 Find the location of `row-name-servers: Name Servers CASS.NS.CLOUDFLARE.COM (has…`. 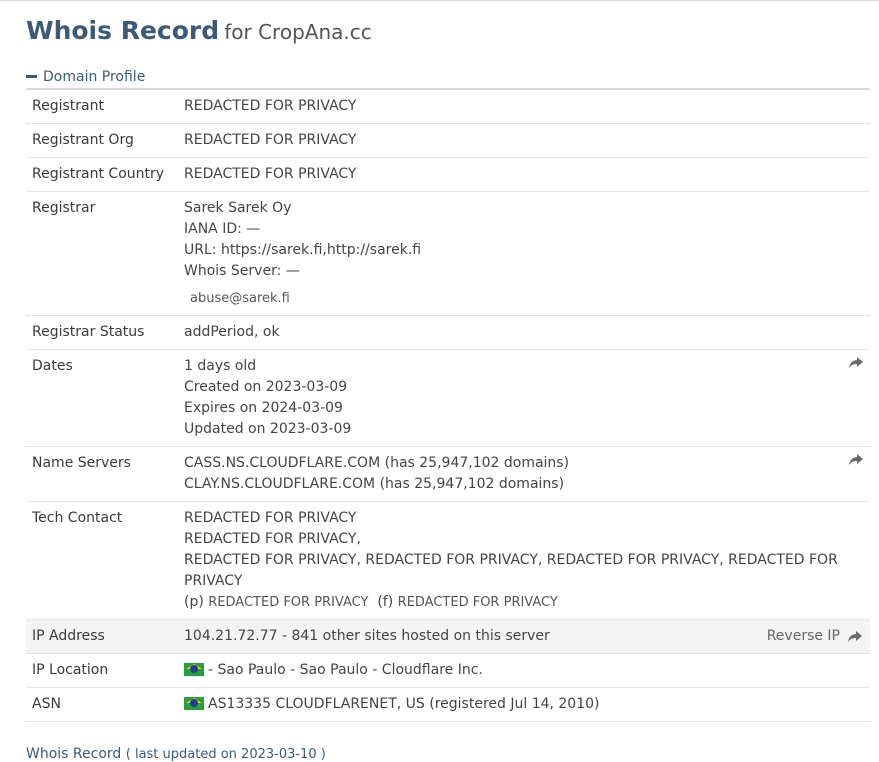

row-name-servers: Name Servers CASS.NS.CLOUDFLARE.COM (has… is located at coordinates (448, 474).